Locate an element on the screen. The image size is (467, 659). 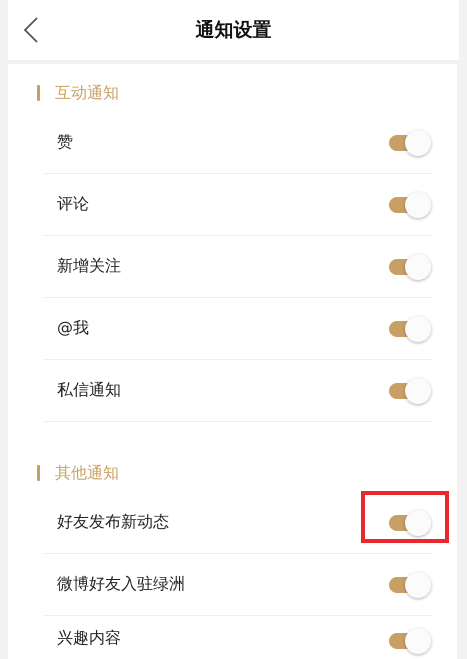
setting-label: 赞 is located at coordinates (65, 142).